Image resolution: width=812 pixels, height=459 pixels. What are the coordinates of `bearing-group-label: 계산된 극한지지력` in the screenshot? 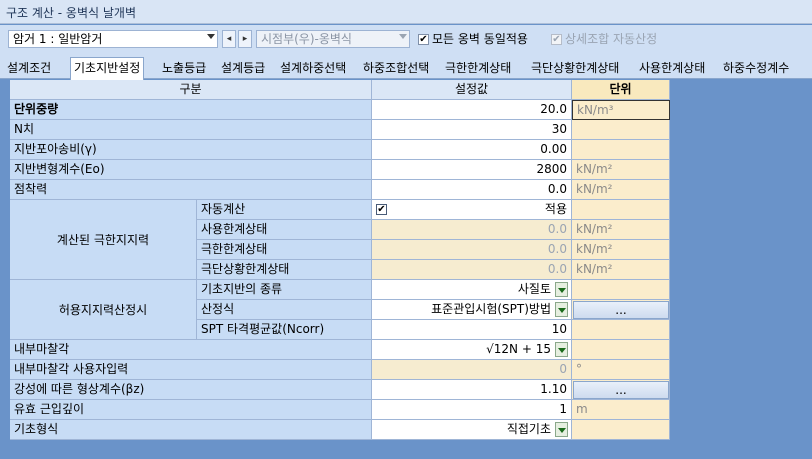 It's located at (103, 240).